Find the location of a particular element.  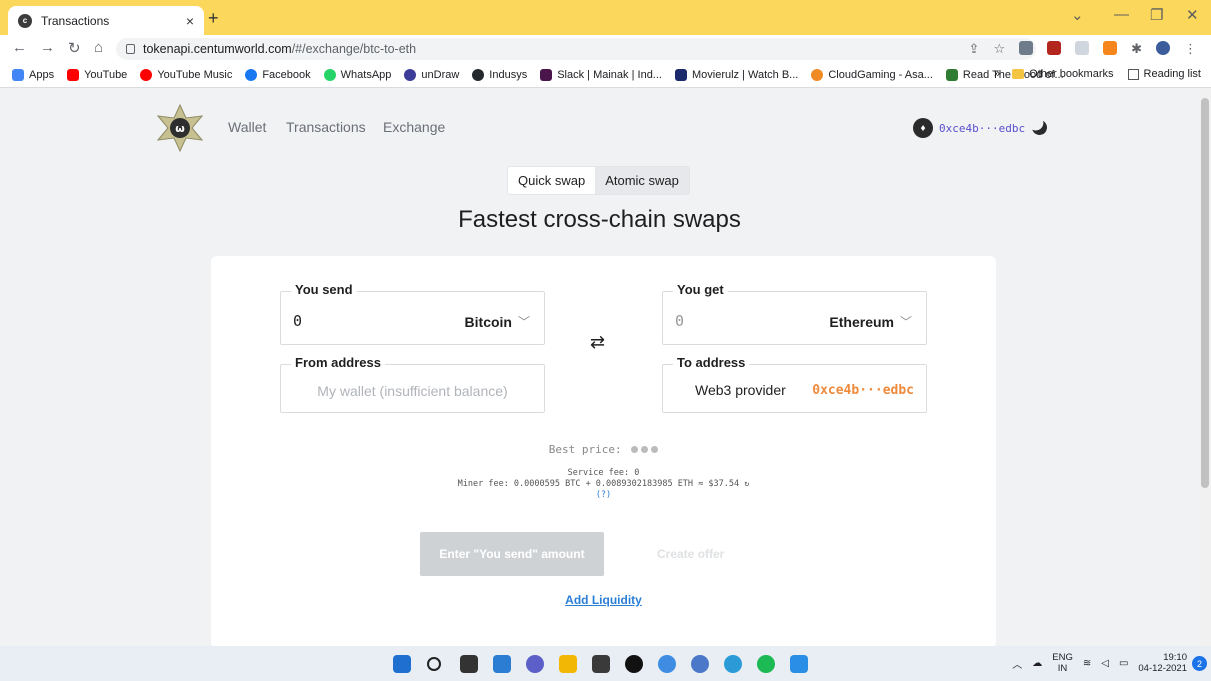

fee-help-link: (?) is located at coordinates (603, 495).